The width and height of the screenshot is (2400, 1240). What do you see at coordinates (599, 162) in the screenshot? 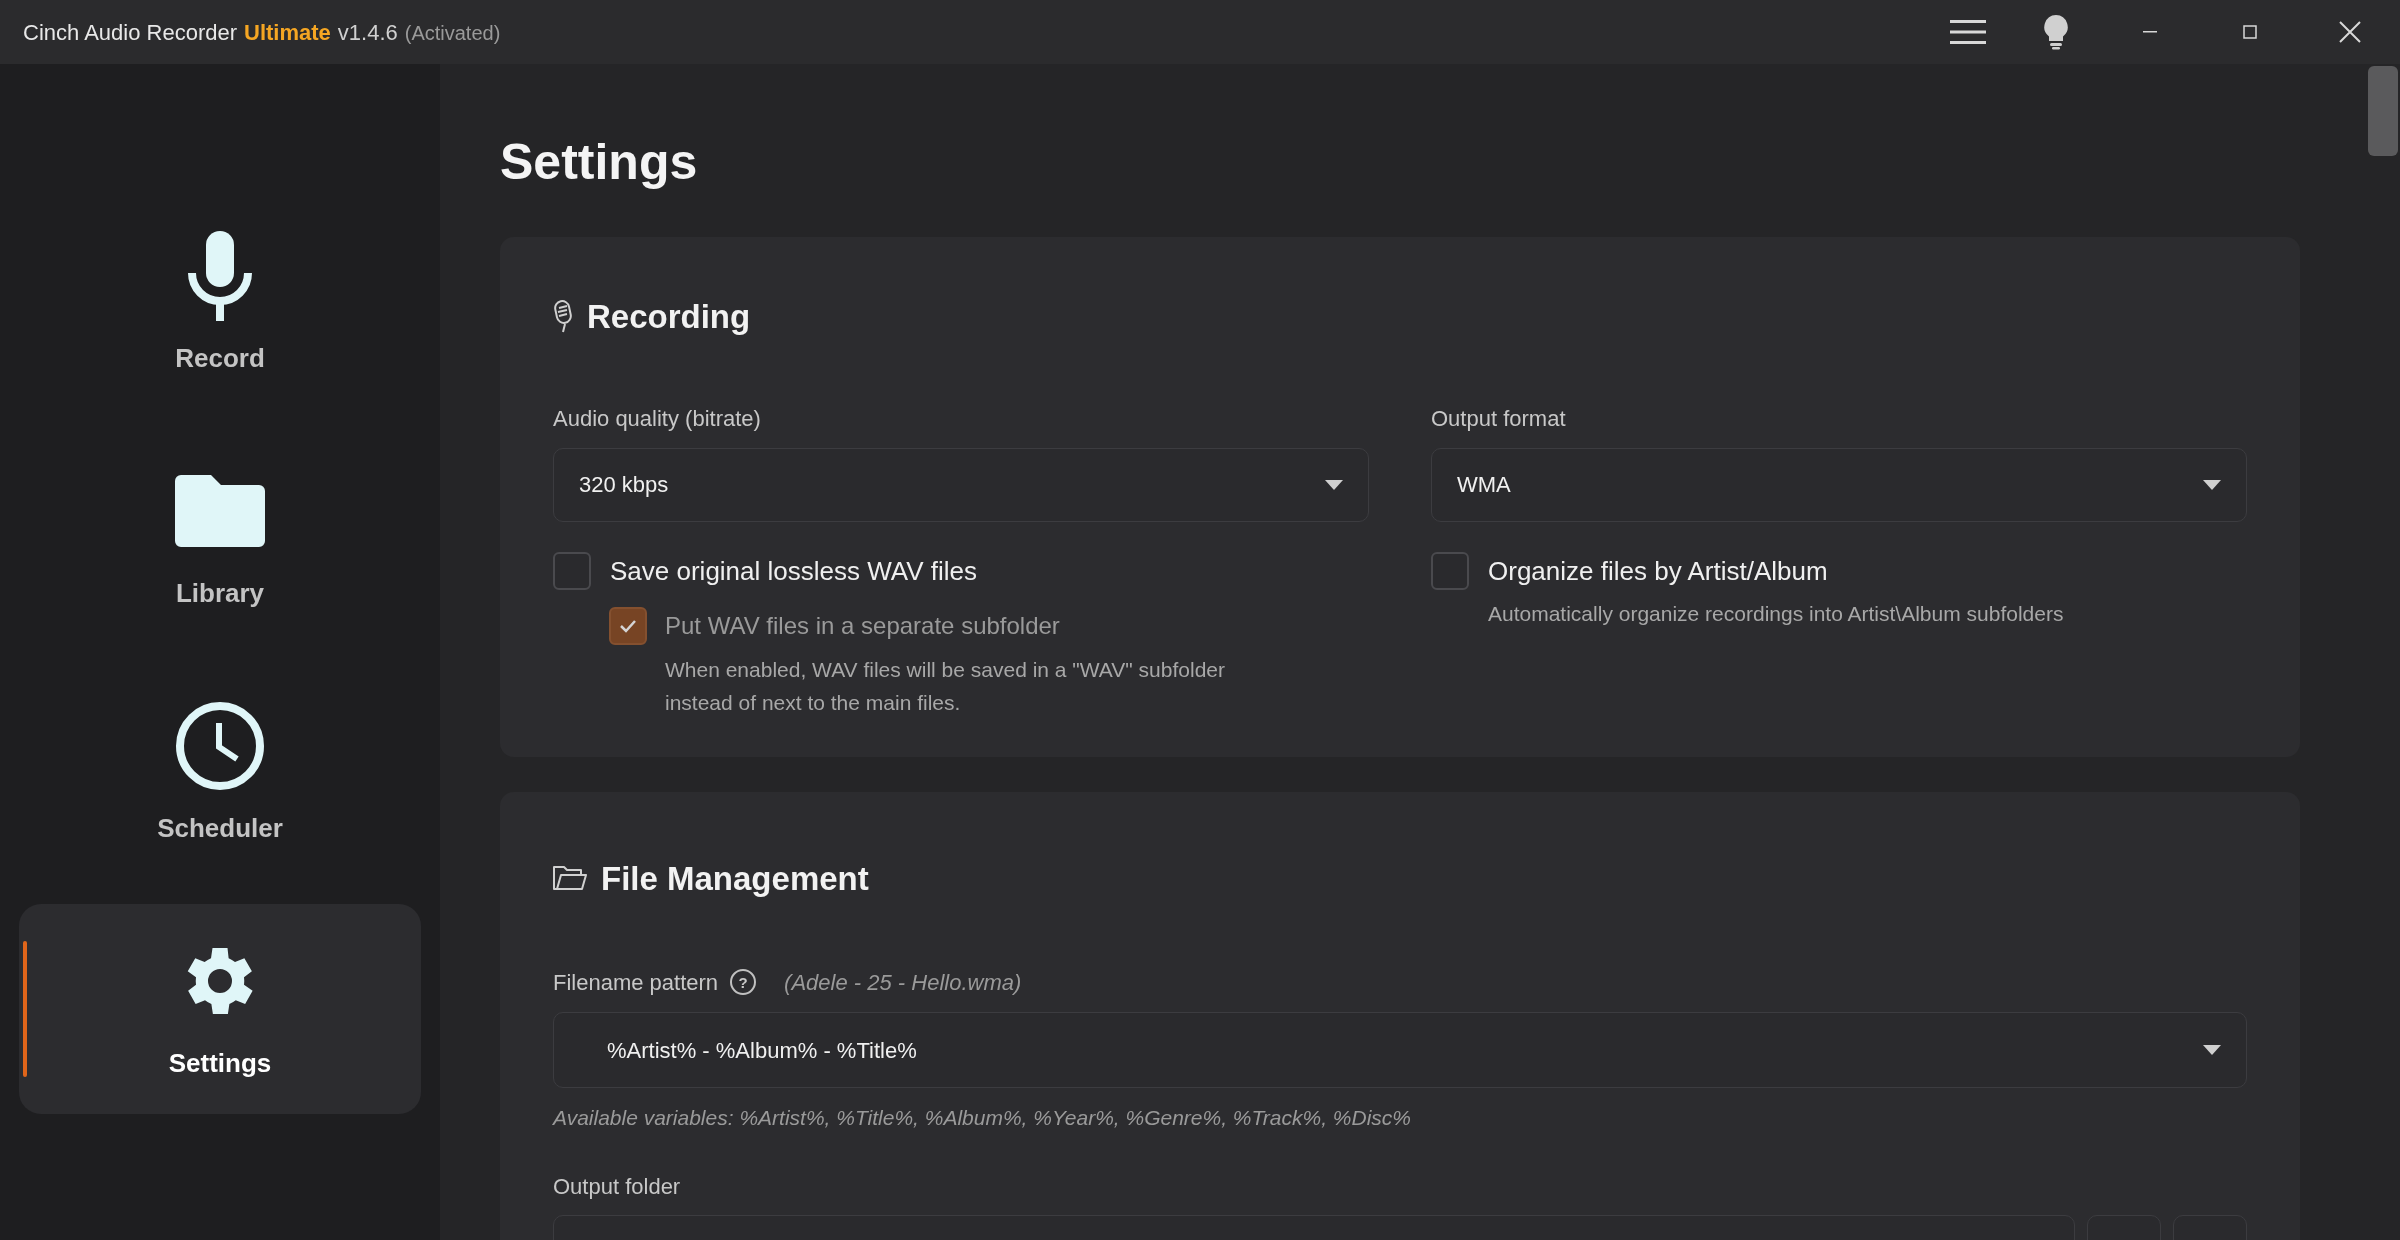
I see `page-title: Settings` at bounding box center [599, 162].